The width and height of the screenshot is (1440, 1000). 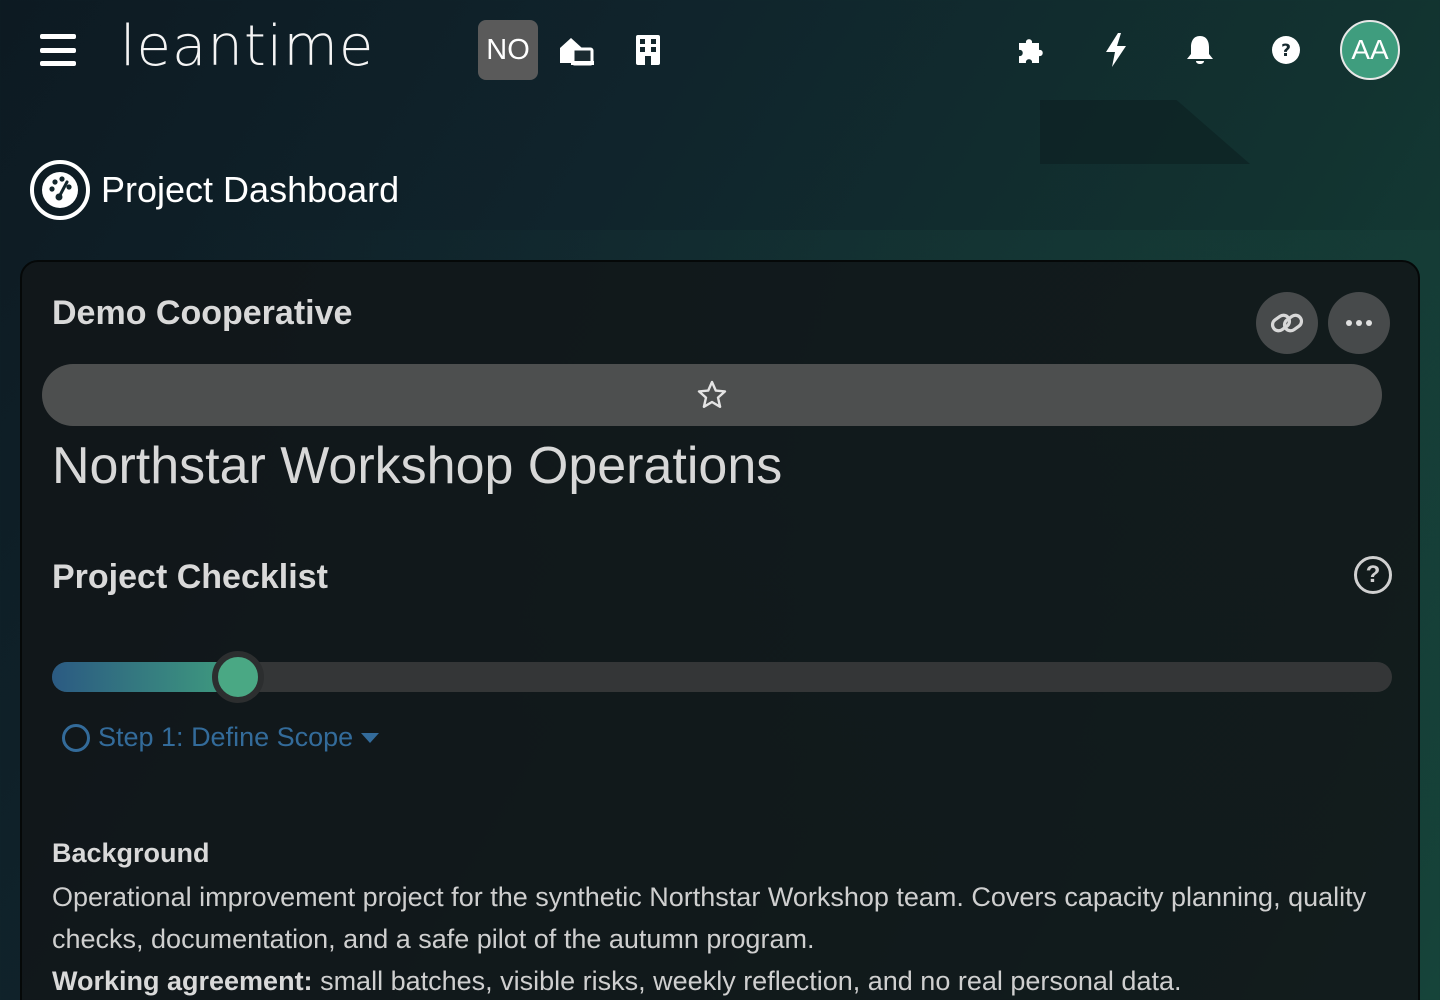 What do you see at coordinates (238, 677) in the screenshot?
I see `checklist-progress-knob` at bounding box center [238, 677].